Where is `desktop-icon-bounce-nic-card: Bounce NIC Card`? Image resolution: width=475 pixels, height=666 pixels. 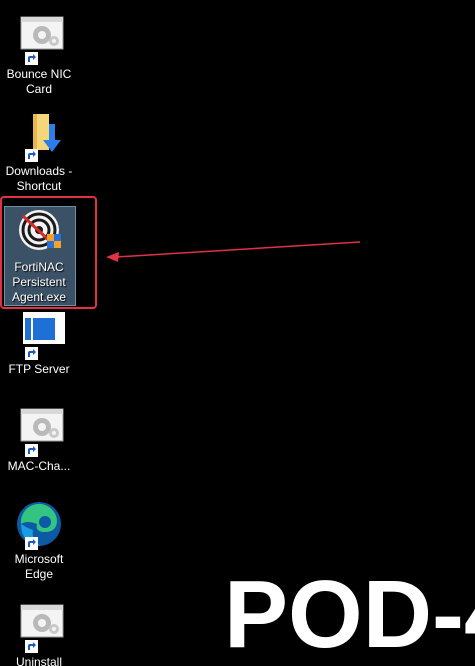
desktop-icon-bounce-nic-card: Bounce NIC Card is located at coordinates (39, 56).